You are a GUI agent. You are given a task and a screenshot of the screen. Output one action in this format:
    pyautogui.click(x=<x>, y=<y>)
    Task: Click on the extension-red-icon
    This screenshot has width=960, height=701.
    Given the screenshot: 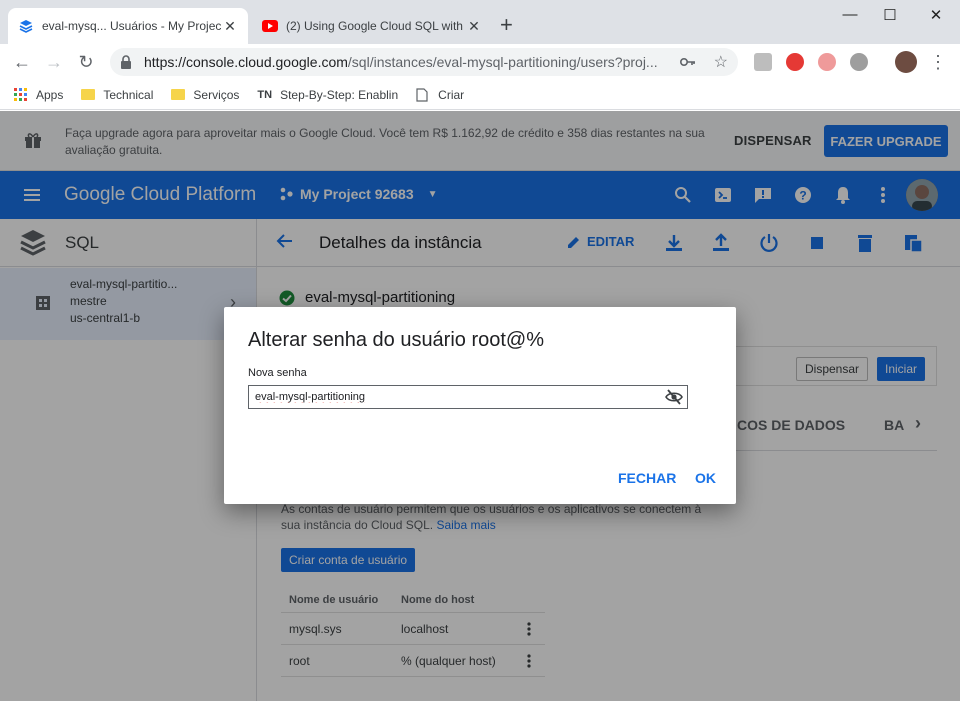 What is the action you would take?
    pyautogui.click(x=795, y=62)
    